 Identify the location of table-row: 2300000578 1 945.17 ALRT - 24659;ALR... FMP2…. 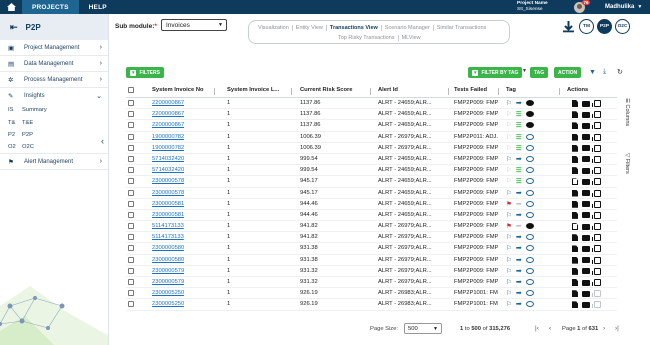
(371, 193).